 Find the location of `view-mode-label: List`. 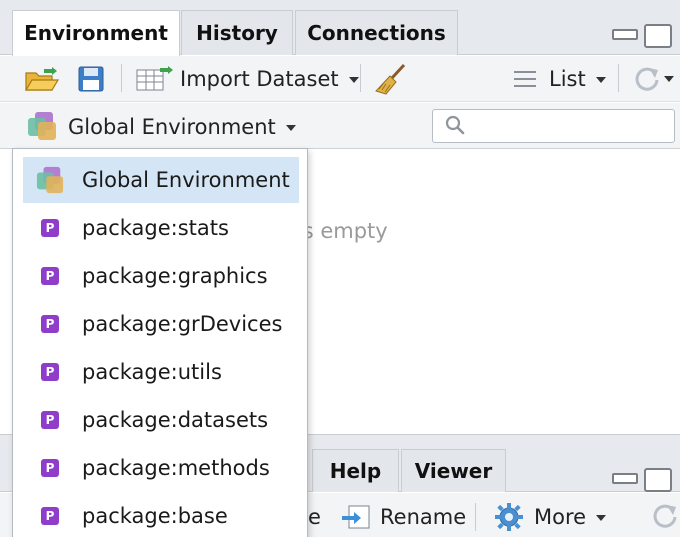

view-mode-label: List is located at coordinates (567, 79).